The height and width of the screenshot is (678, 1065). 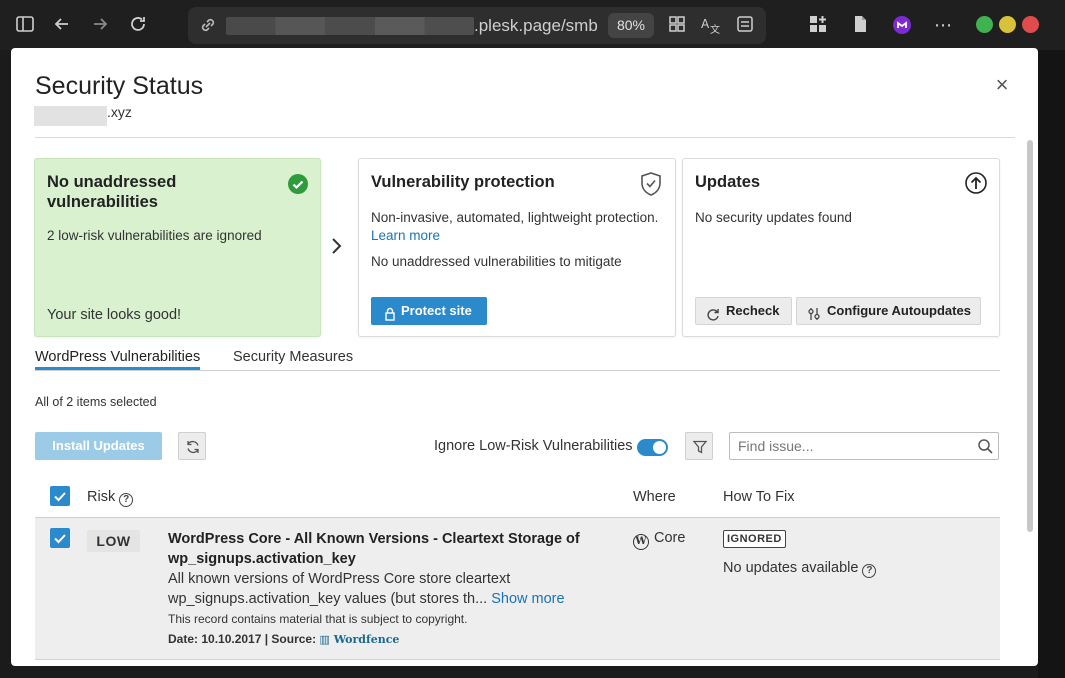 I want to click on configure-autoupdates-label: Configure Autoupdates, so click(x=899, y=310).